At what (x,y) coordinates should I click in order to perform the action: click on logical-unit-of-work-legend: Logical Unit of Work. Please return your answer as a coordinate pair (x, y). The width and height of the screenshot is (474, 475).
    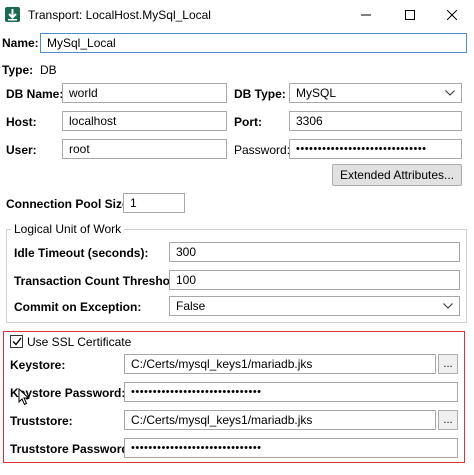
    Looking at the image, I should click on (68, 229).